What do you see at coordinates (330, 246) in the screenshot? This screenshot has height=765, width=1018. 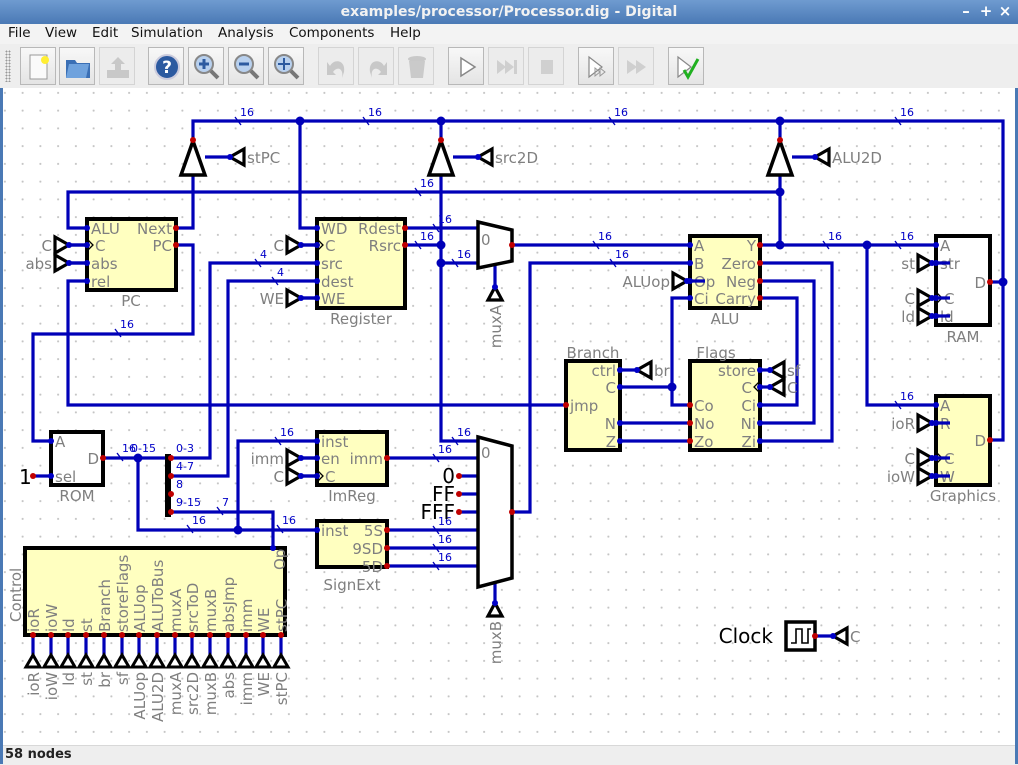 I see `register-pin-label: C` at bounding box center [330, 246].